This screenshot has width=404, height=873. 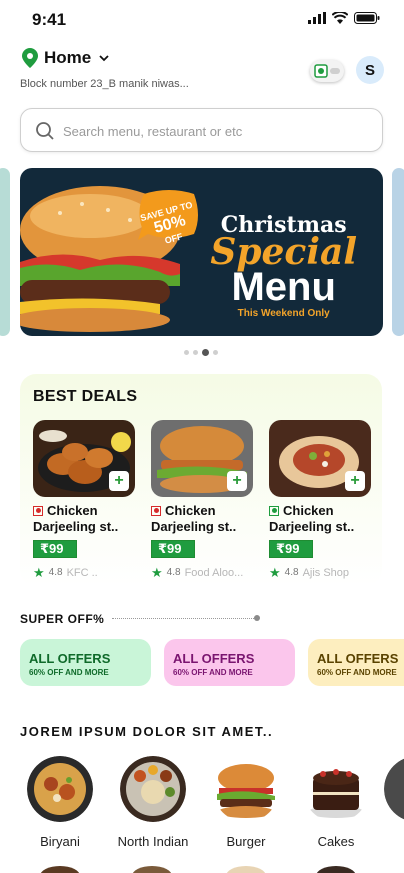 I want to click on banner-prev-peek, so click(x=5, y=252).